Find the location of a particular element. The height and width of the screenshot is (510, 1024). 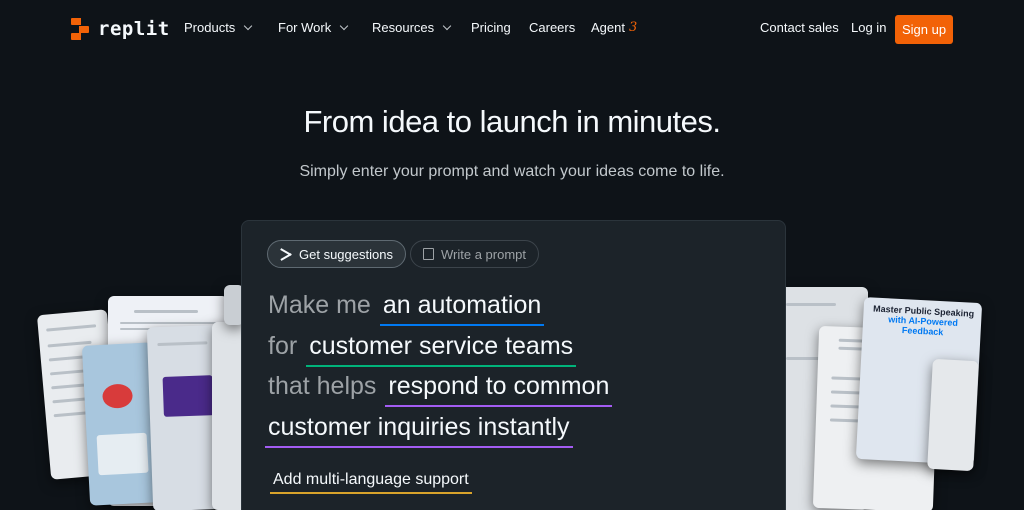

nav-resources: Resources is located at coordinates (412, 27).